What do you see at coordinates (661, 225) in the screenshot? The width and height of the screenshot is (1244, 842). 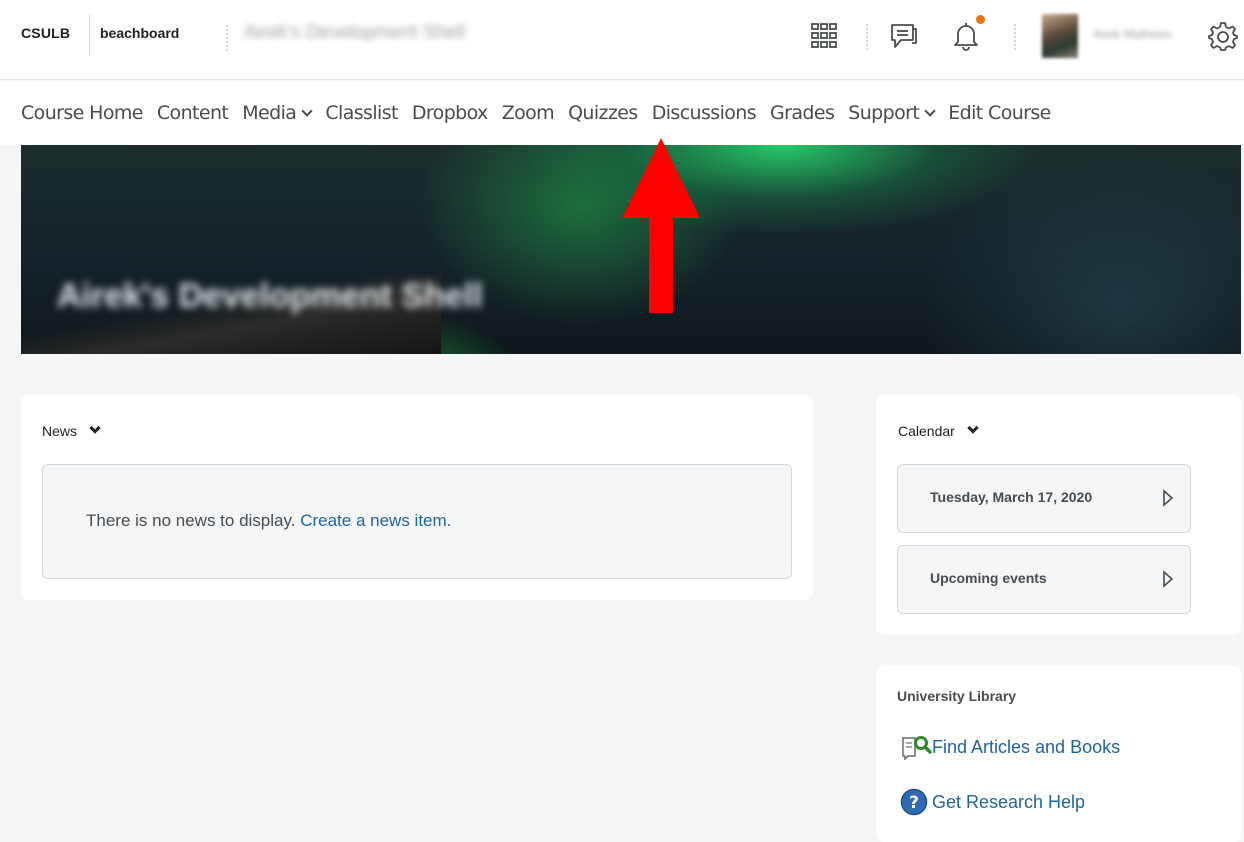 I see `annotation-arrow-icon` at bounding box center [661, 225].